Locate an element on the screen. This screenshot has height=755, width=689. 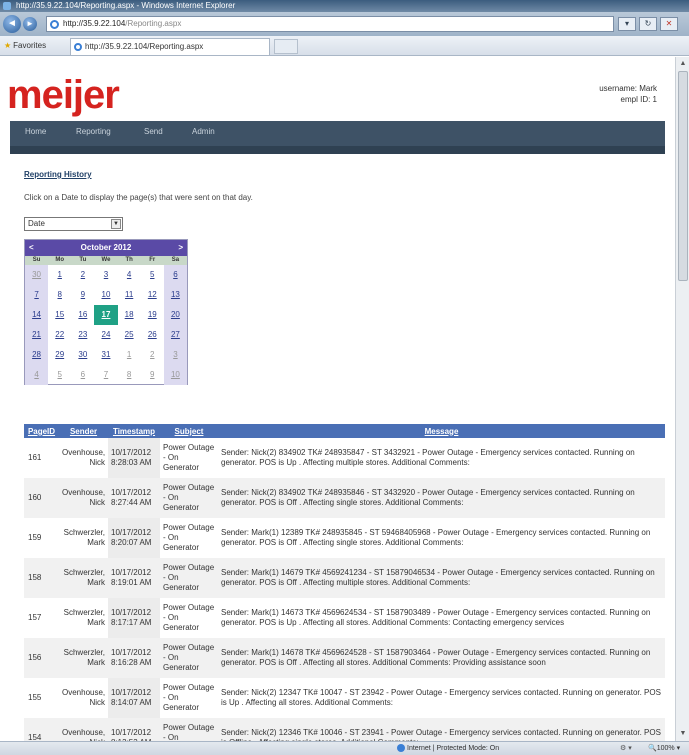
header-timestamp: Timestamp is located at coordinates (134, 431).